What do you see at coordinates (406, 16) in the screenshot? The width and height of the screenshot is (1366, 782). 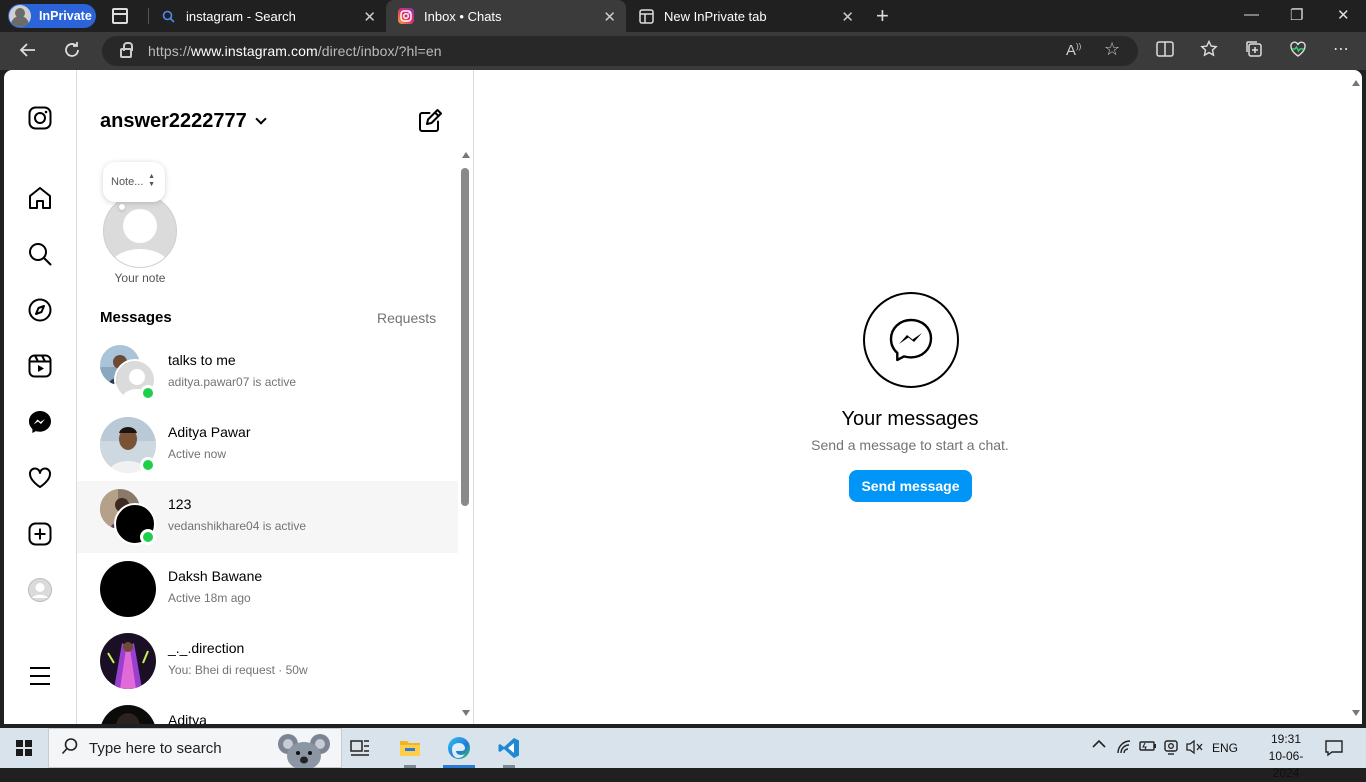 I see `instagram-favicon-icon` at bounding box center [406, 16].